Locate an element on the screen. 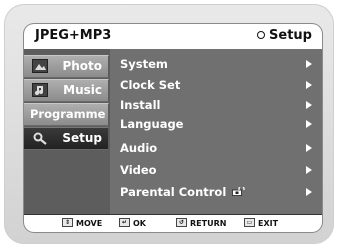 This screenshot has height=248, width=338. menu-item-label: Video is located at coordinates (138, 170).